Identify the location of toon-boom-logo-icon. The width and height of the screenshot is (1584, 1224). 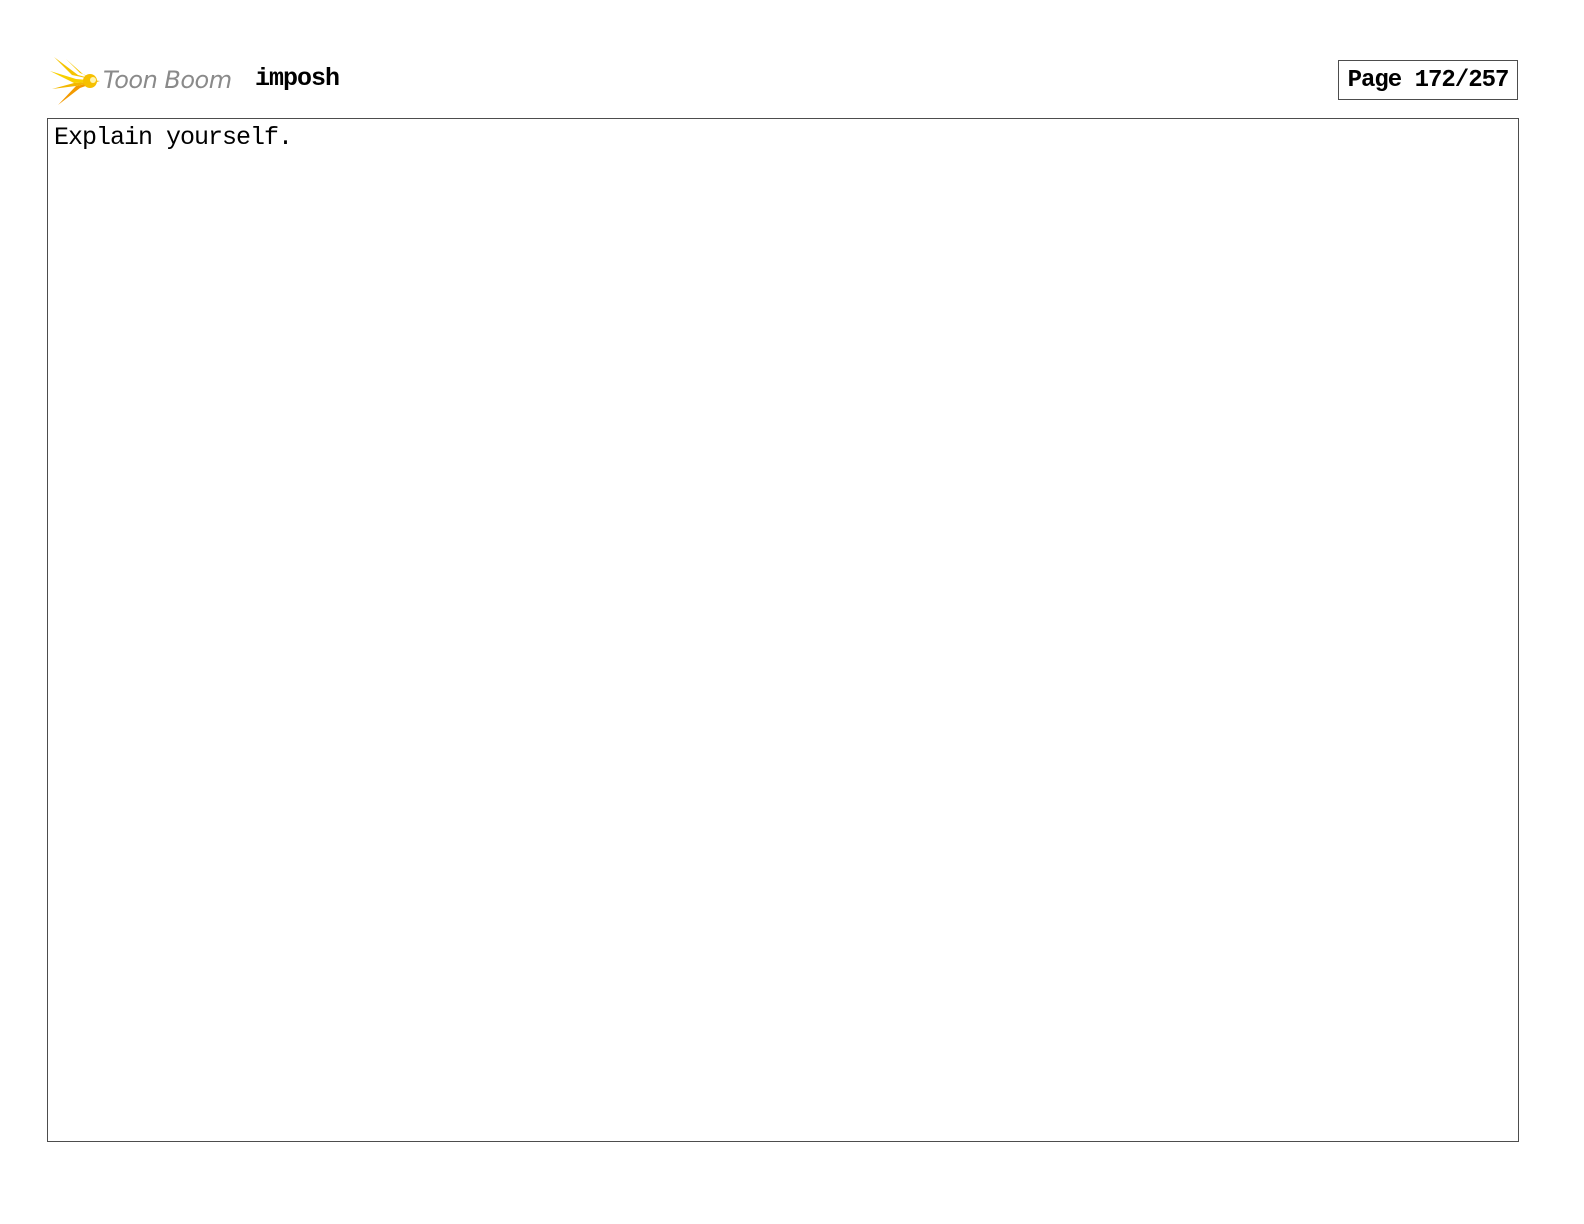
(75, 81).